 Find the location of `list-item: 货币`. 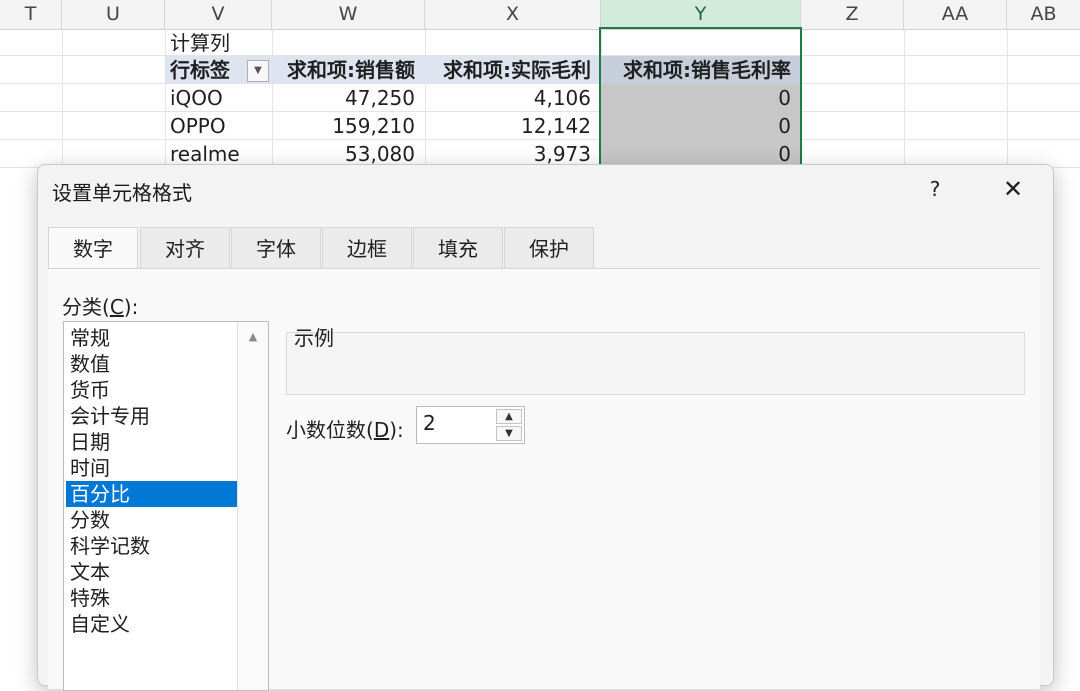

list-item: 货币 is located at coordinates (152, 390).